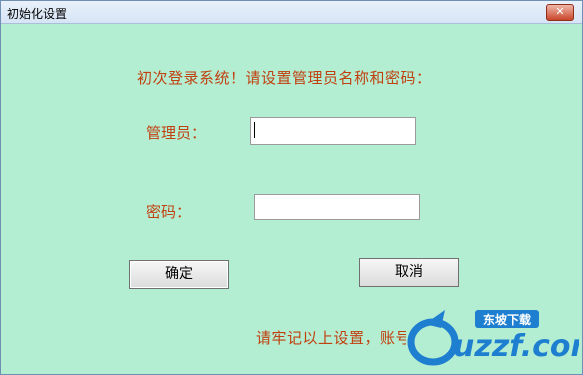  What do you see at coordinates (37, 14) in the screenshot?
I see `window-title: 初始化设置` at bounding box center [37, 14].